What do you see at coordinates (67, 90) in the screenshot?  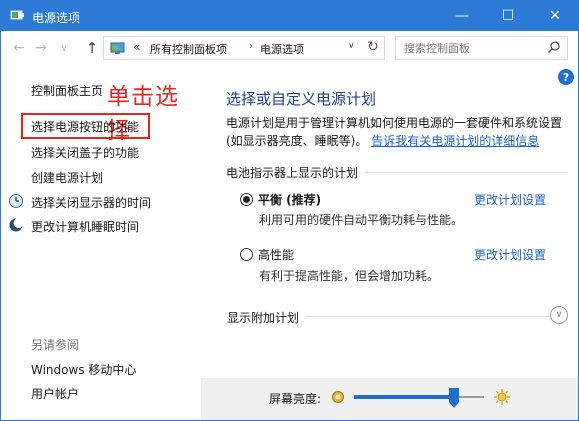 I see `control-panel-home-link: 控制面板主页` at bounding box center [67, 90].